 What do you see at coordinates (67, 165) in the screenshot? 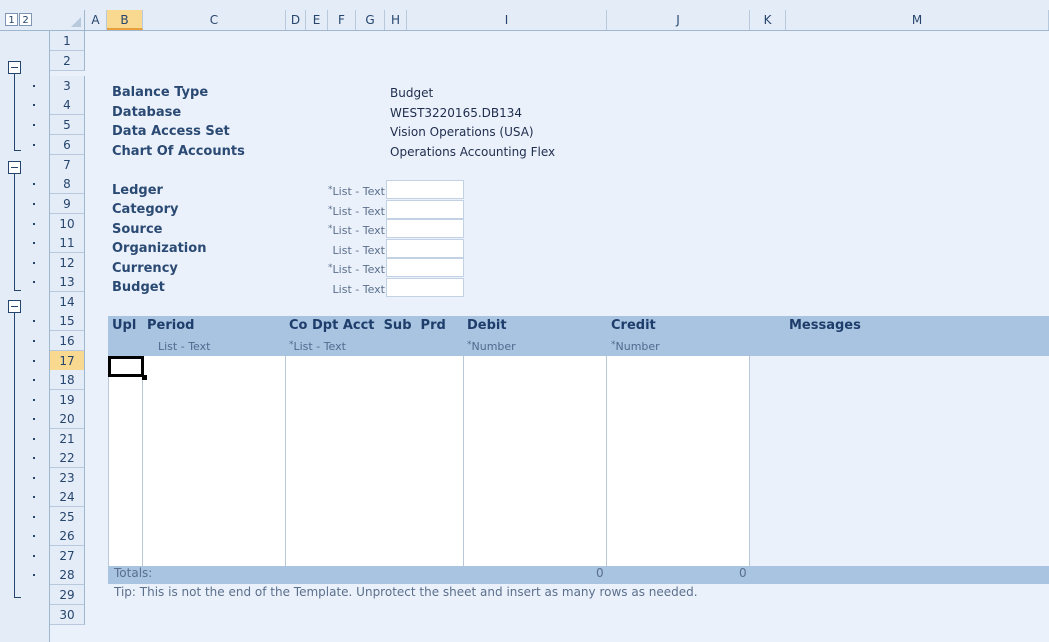
I see `row-header-7: 7` at bounding box center [67, 165].